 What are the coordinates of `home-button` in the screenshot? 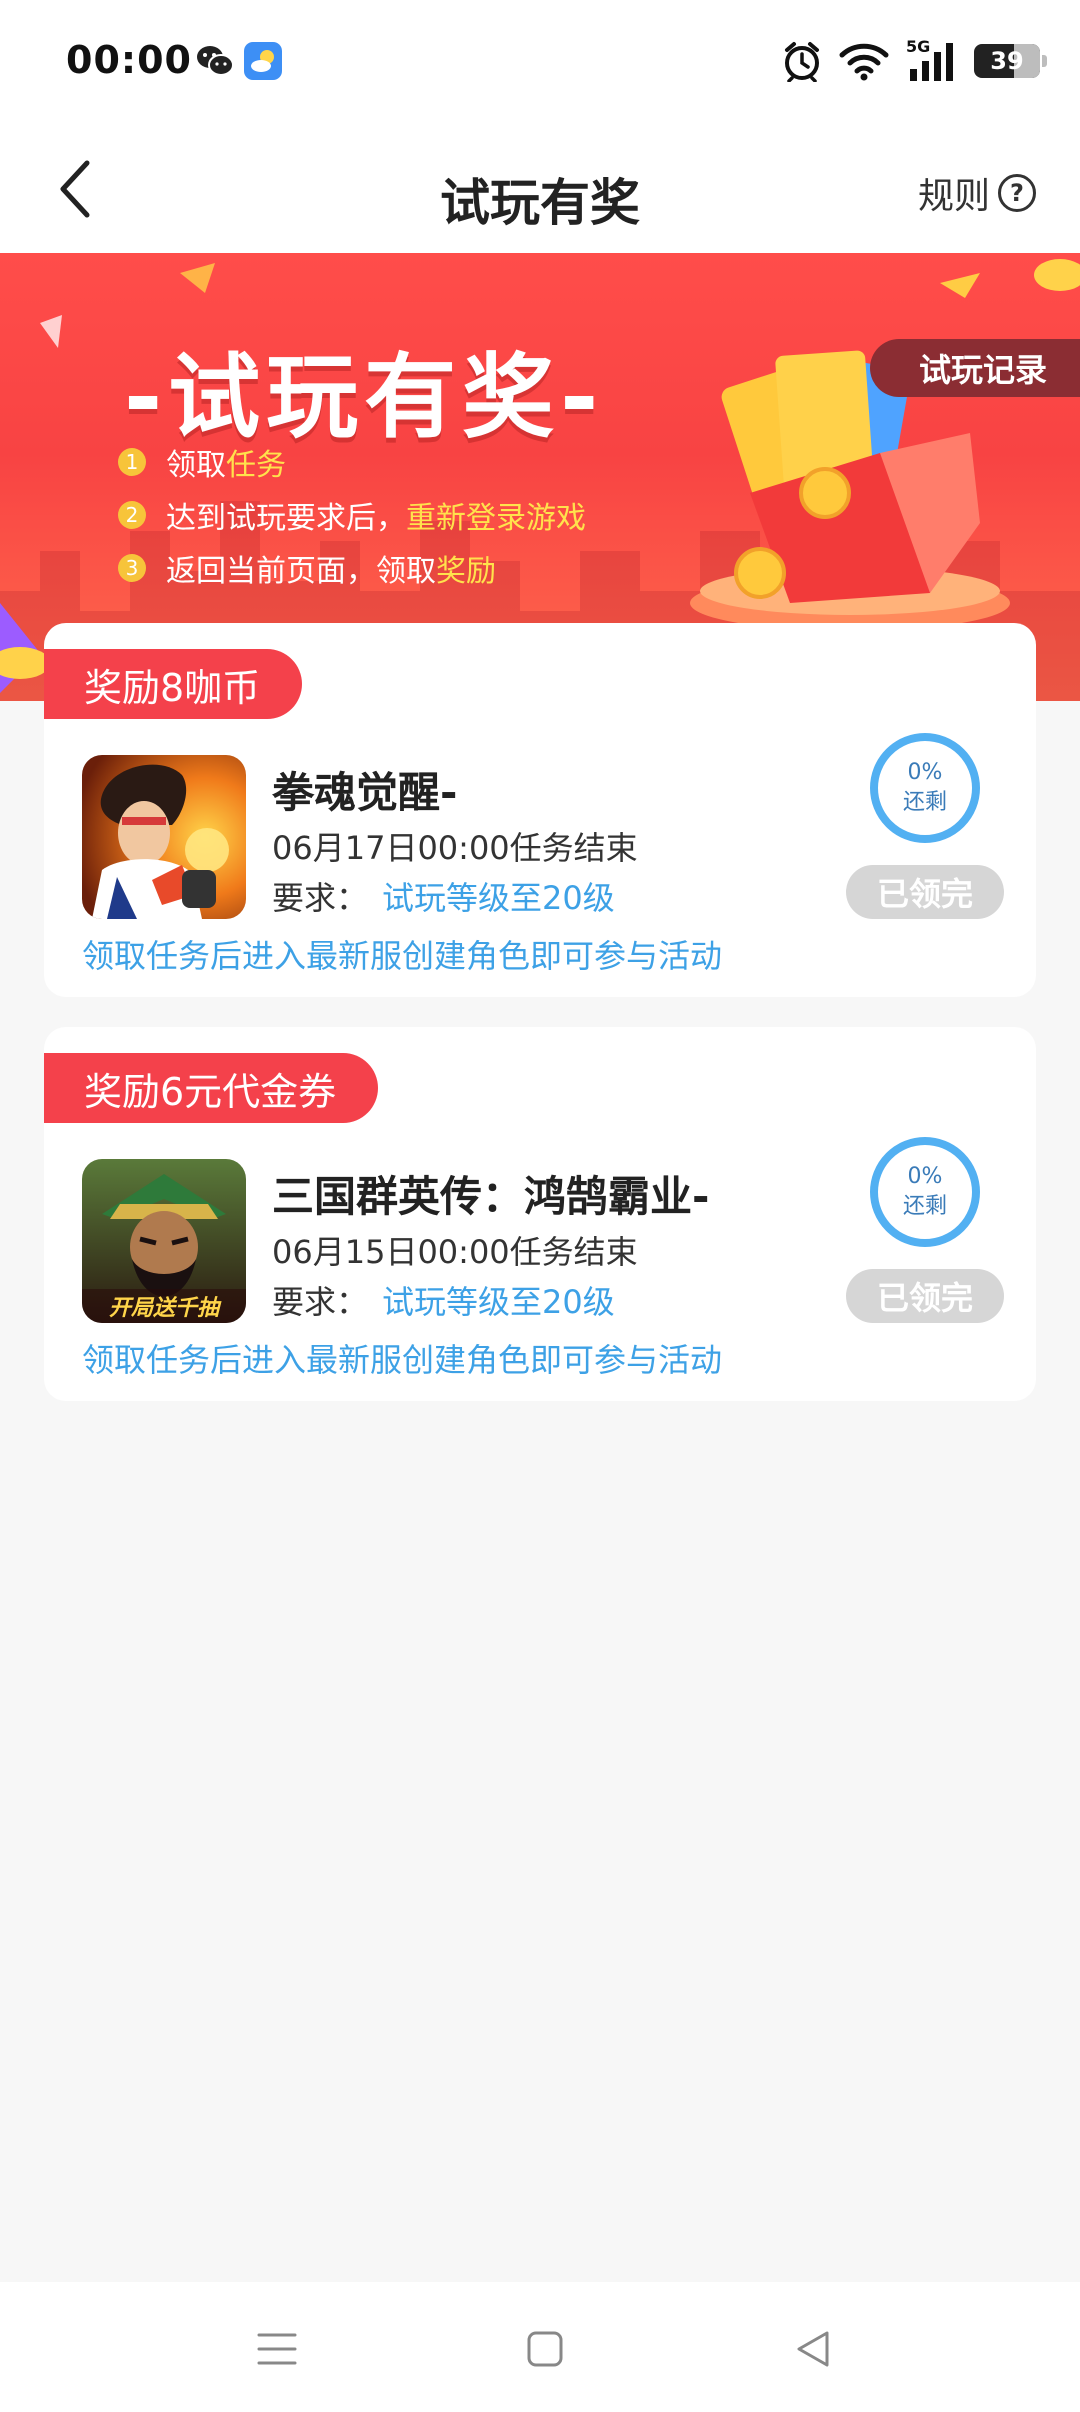 It's located at (545, 2349).